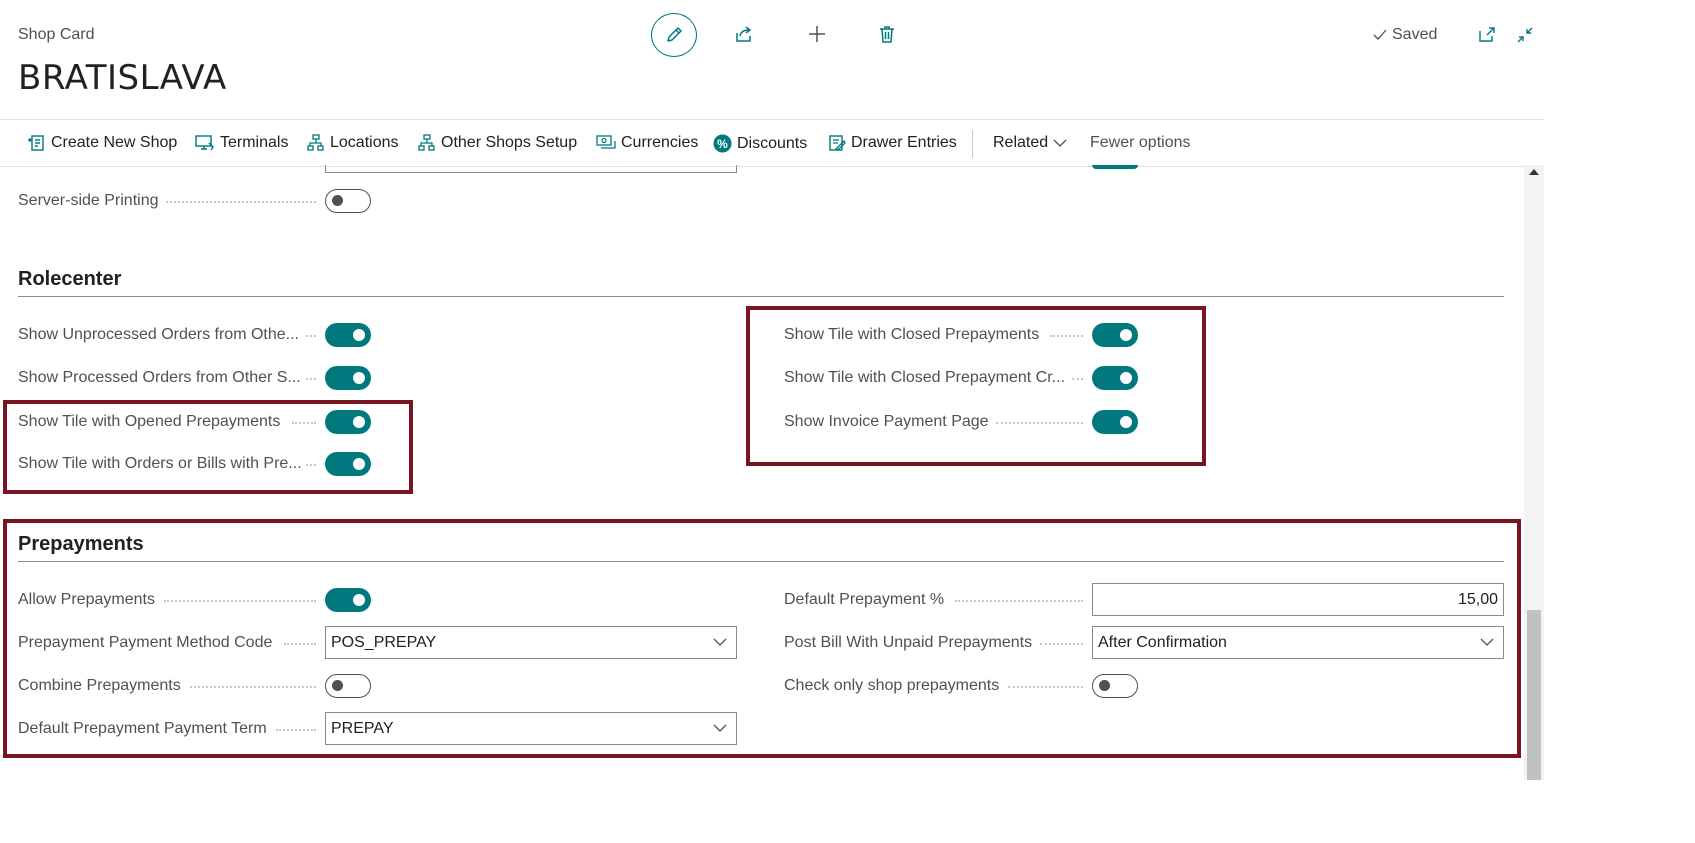  I want to click on fewer-options-button: Fewer options, so click(1140, 143).